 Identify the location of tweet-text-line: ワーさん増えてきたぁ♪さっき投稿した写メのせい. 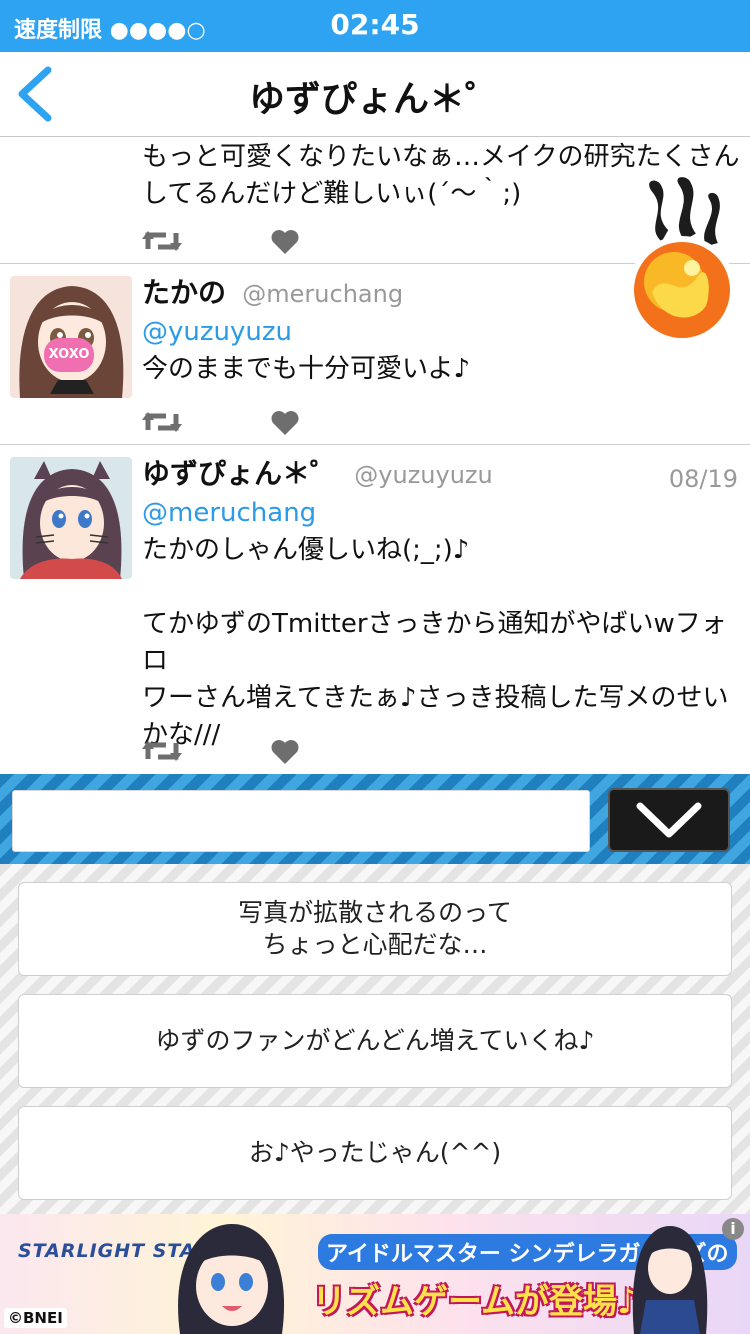
(435, 698).